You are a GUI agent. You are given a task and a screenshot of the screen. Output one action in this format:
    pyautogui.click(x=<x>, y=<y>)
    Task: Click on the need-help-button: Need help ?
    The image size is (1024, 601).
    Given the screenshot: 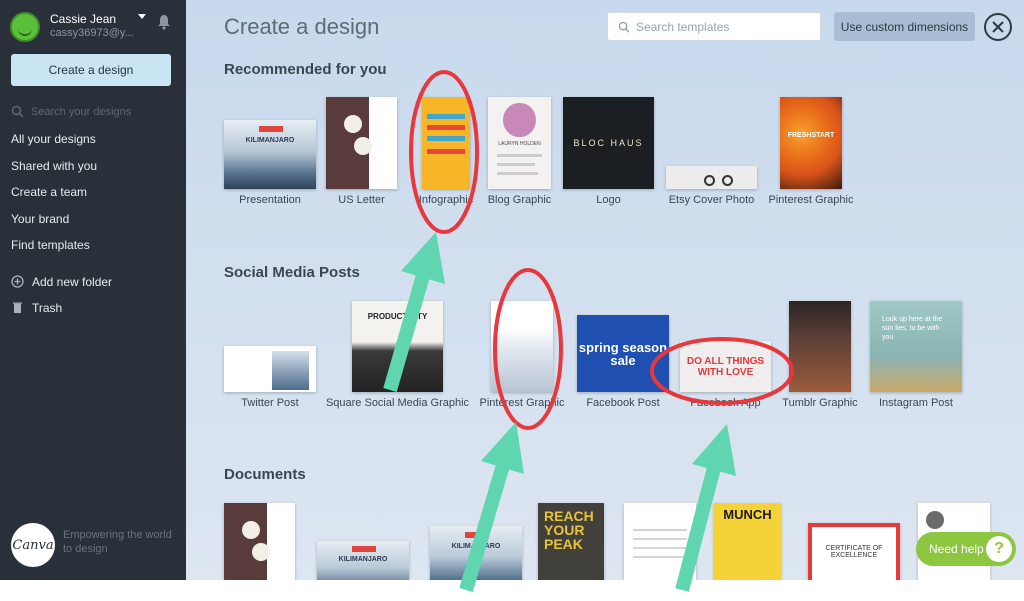 What is the action you would take?
    pyautogui.click(x=966, y=549)
    